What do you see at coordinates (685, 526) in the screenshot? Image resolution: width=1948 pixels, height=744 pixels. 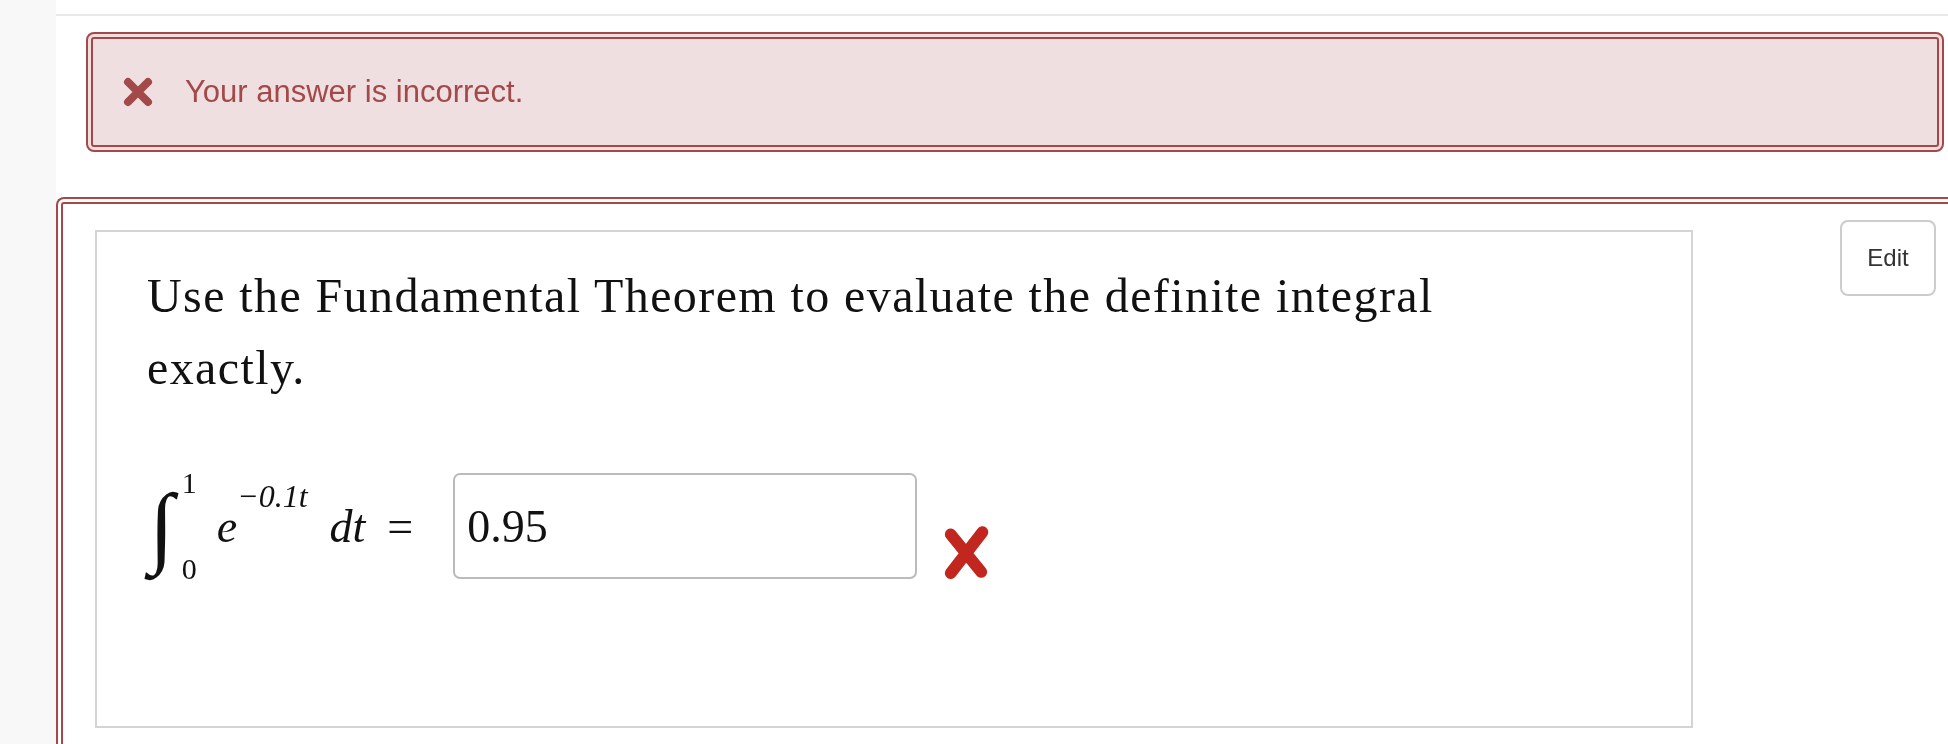 I see `answer-field: 0.95` at bounding box center [685, 526].